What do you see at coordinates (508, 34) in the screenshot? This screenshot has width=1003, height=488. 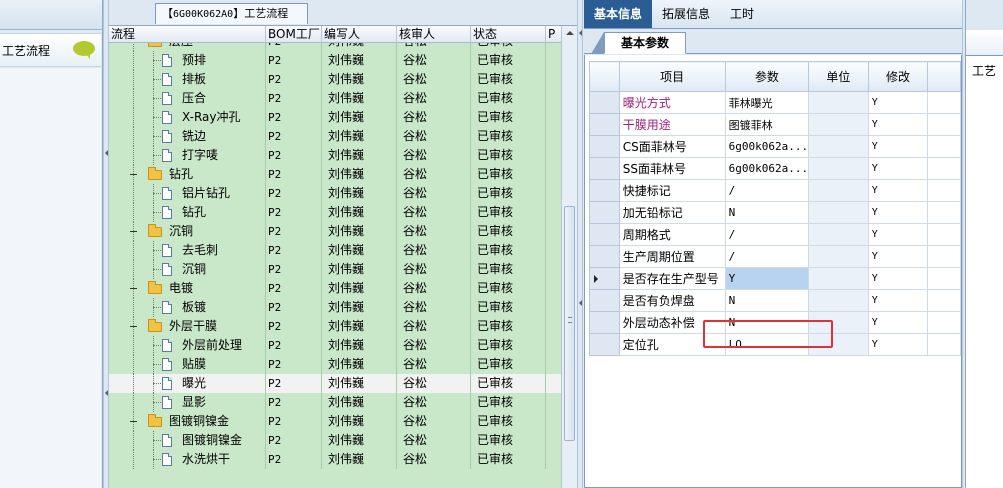 I see `column-header-status: 状态` at bounding box center [508, 34].